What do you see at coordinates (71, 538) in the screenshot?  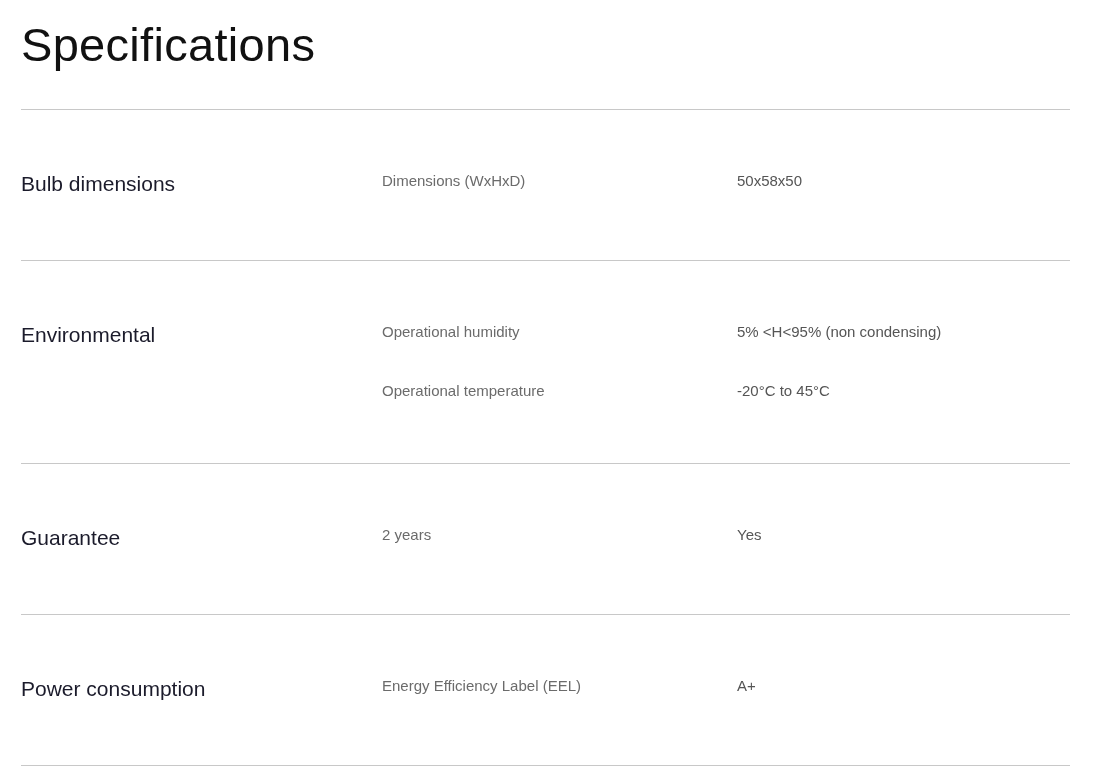 I see `section-label: Guarantee` at bounding box center [71, 538].